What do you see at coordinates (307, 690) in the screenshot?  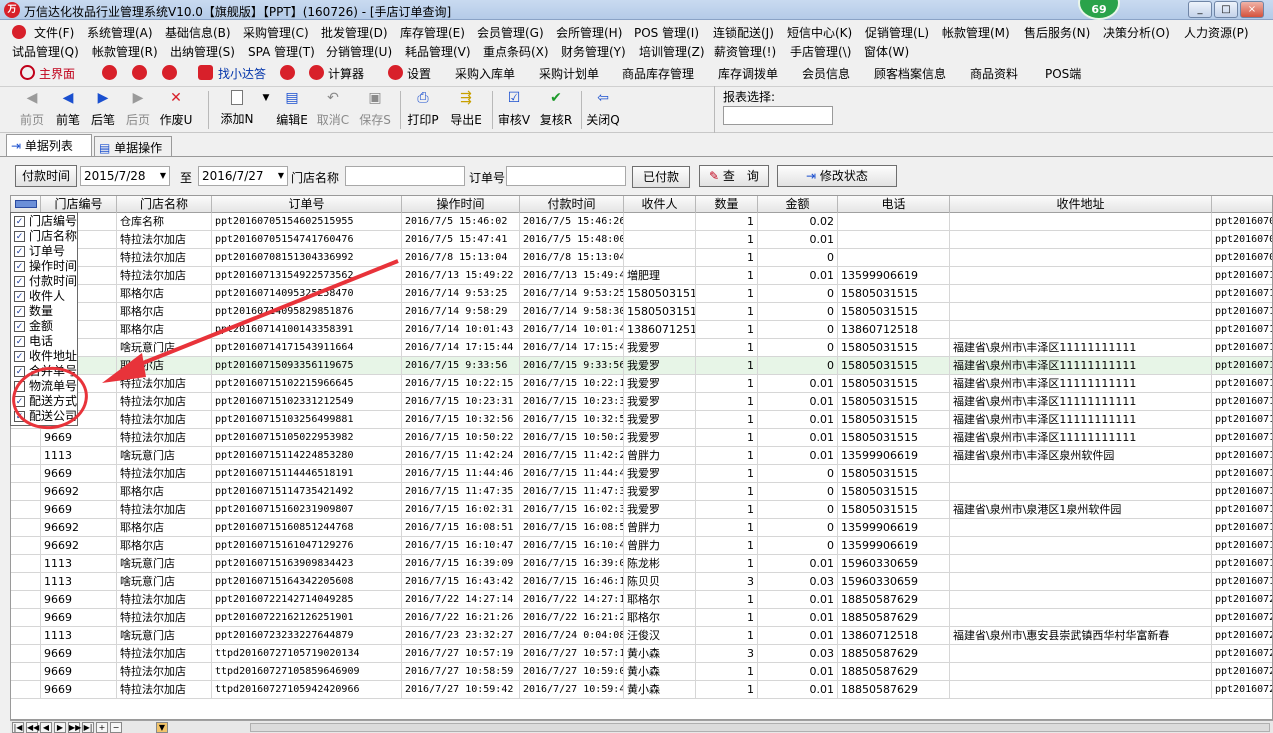 I see `cell-order-no: ttpd20160727105942420966` at bounding box center [307, 690].